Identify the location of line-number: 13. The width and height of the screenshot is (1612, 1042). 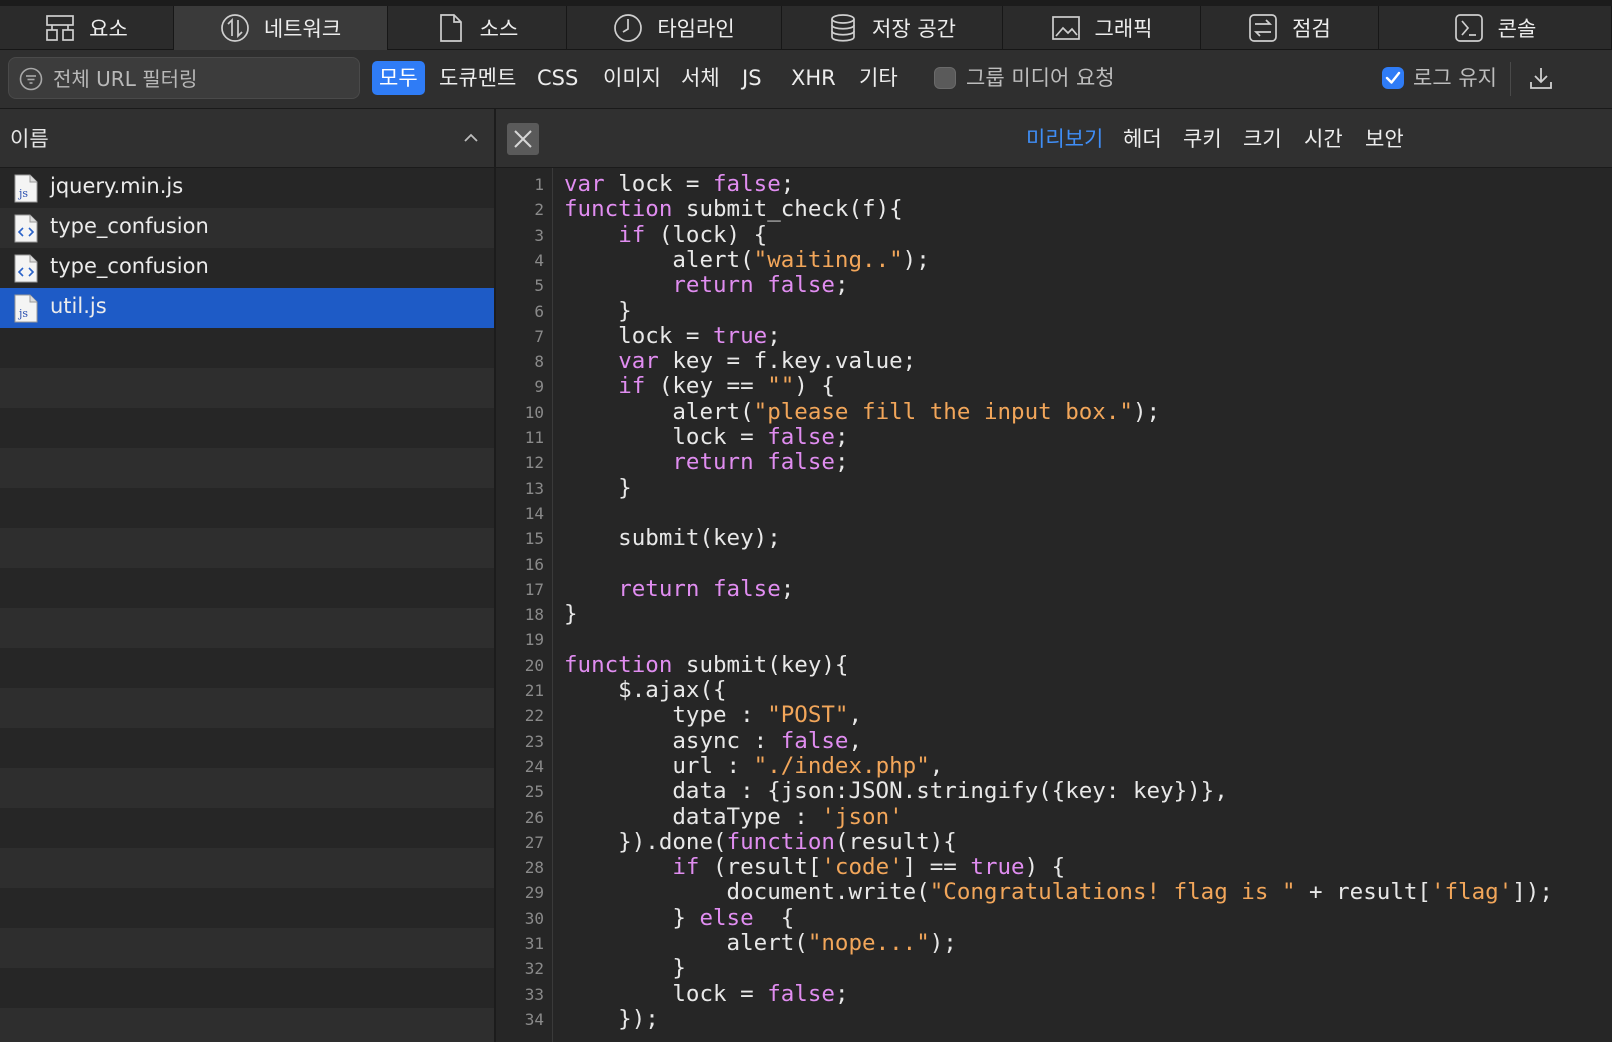
(534, 488).